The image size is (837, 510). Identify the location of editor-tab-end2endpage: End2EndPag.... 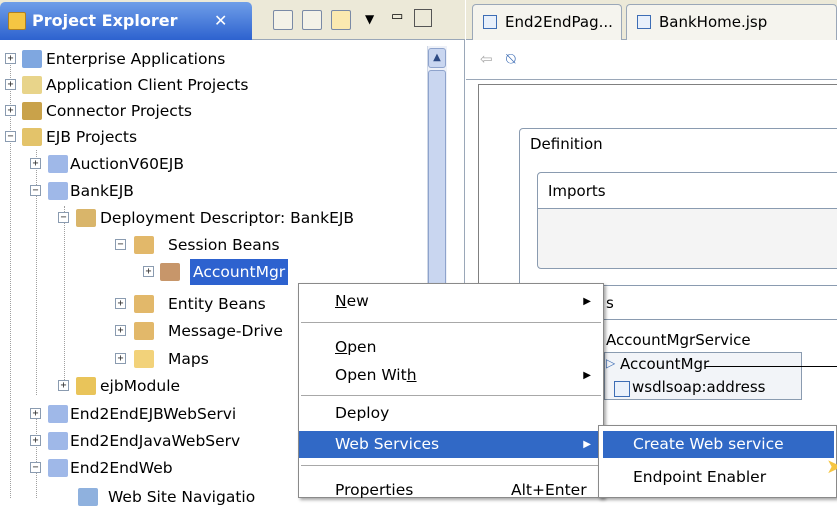
(547, 22).